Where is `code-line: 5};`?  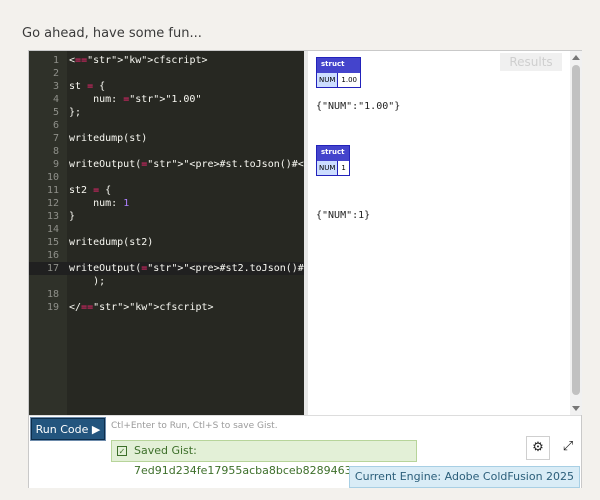
code-line: 5}; is located at coordinates (166, 112).